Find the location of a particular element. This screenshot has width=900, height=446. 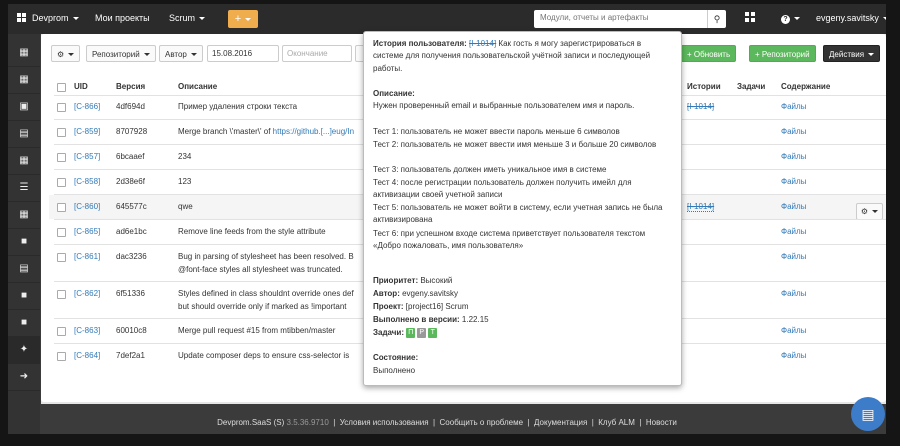

brand-menu: Devprom is located at coordinates (55, 18).